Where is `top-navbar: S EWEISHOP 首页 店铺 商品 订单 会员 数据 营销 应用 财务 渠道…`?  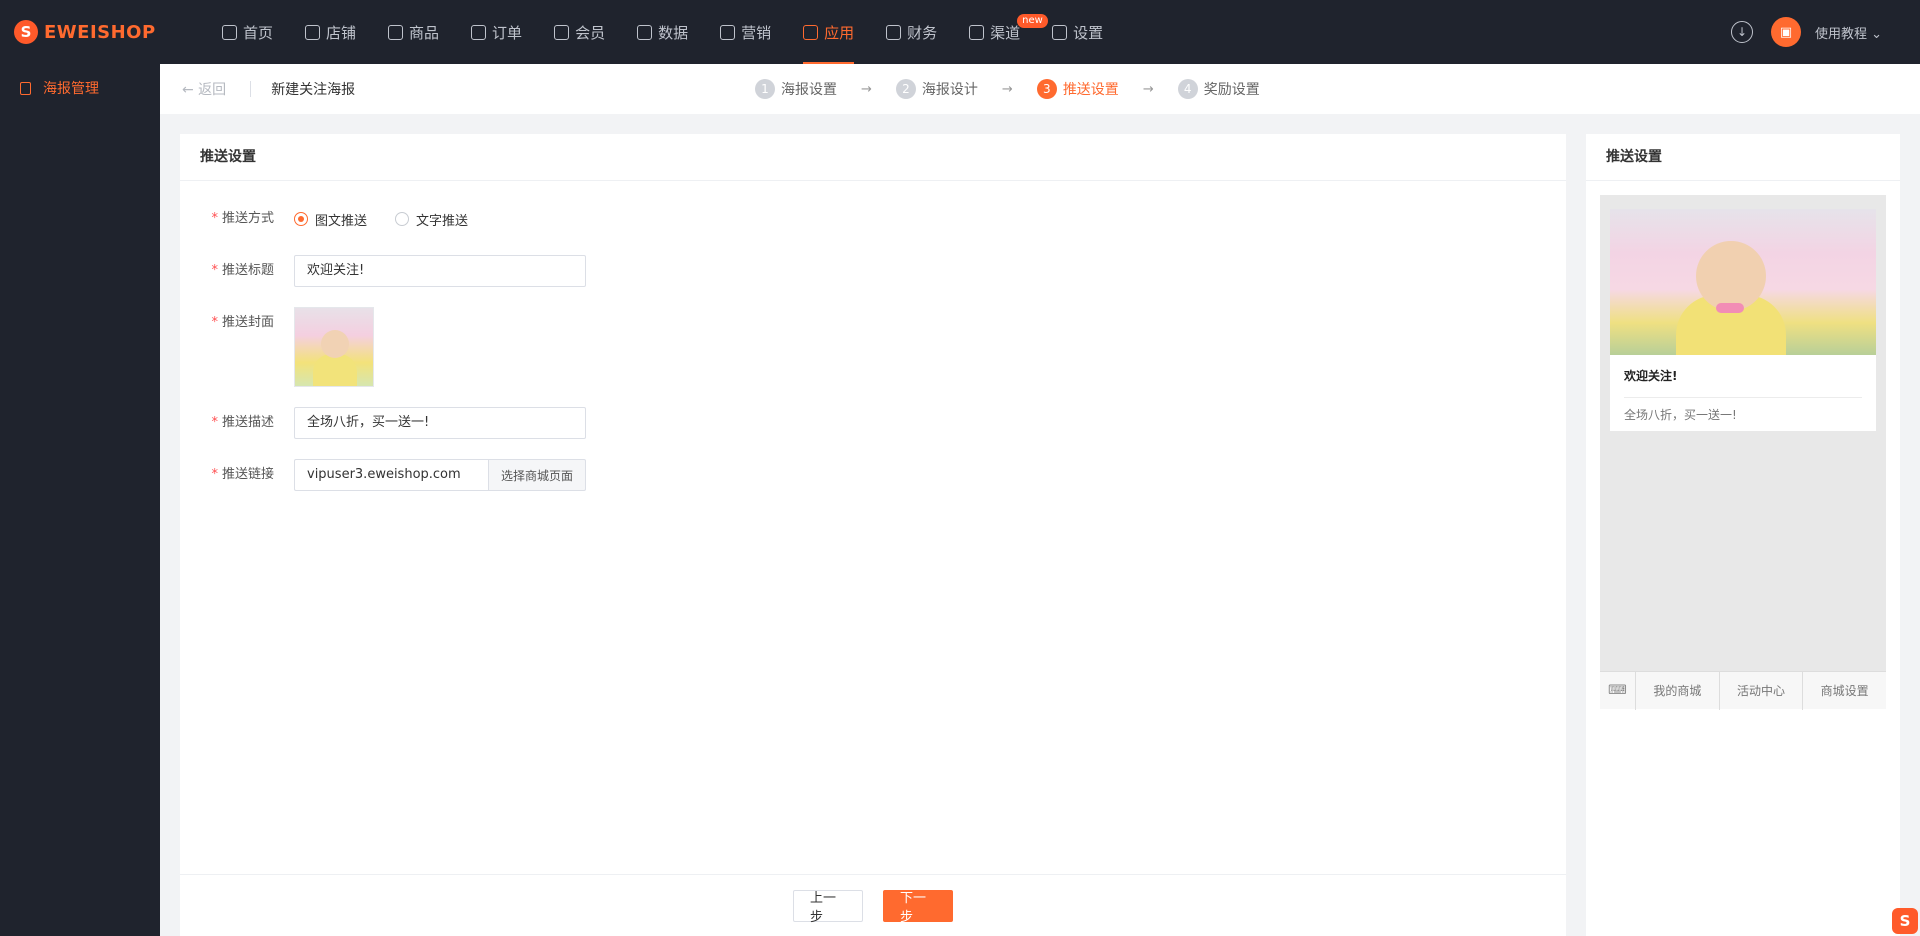 top-navbar: S EWEISHOP 首页 店铺 商品 订单 会员 数据 营销 应用 财务 渠道… is located at coordinates (960, 32).